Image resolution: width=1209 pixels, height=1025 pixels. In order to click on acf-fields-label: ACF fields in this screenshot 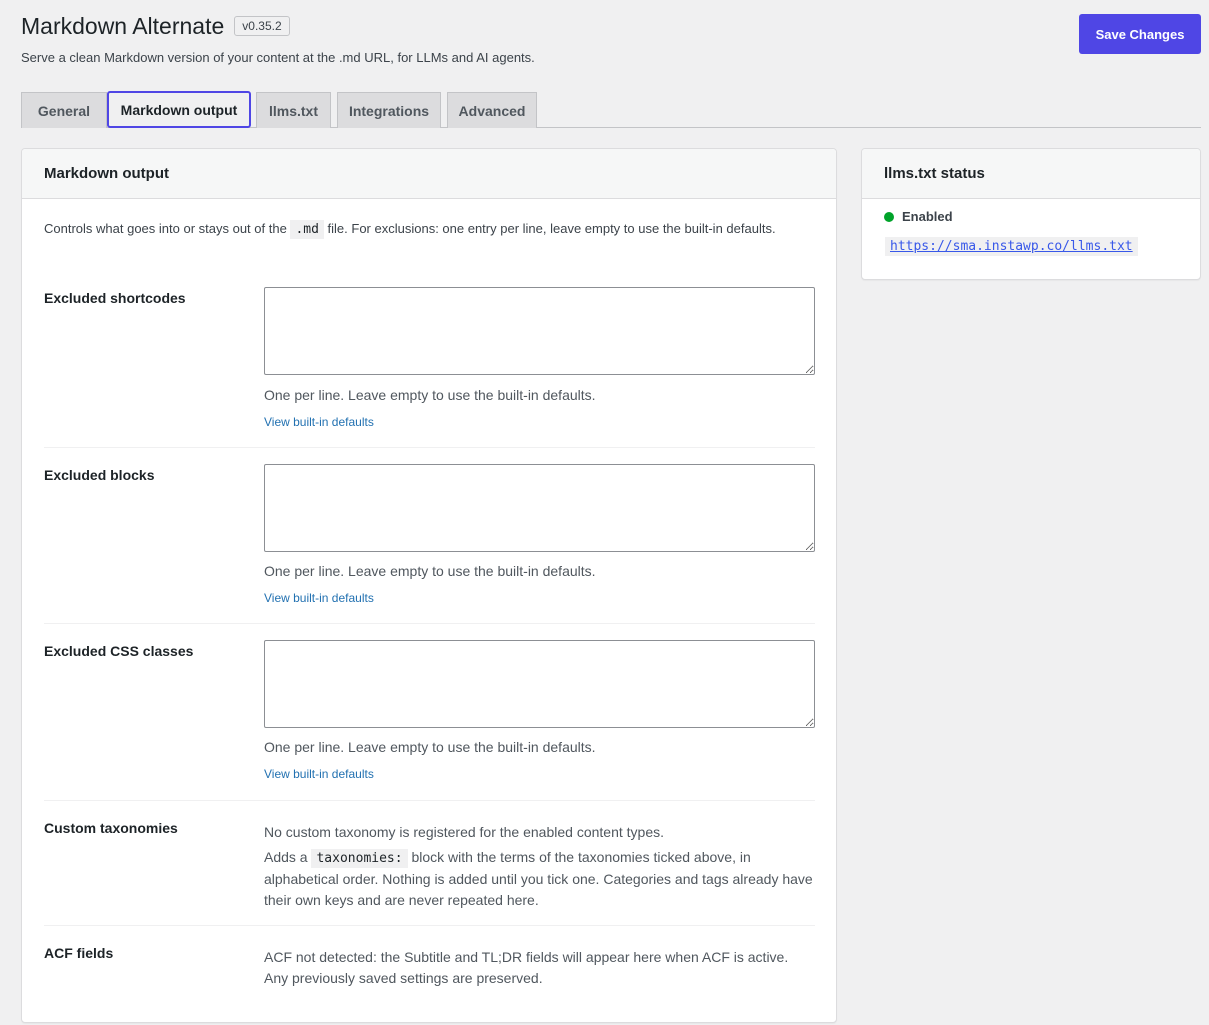, I will do `click(79, 953)`.